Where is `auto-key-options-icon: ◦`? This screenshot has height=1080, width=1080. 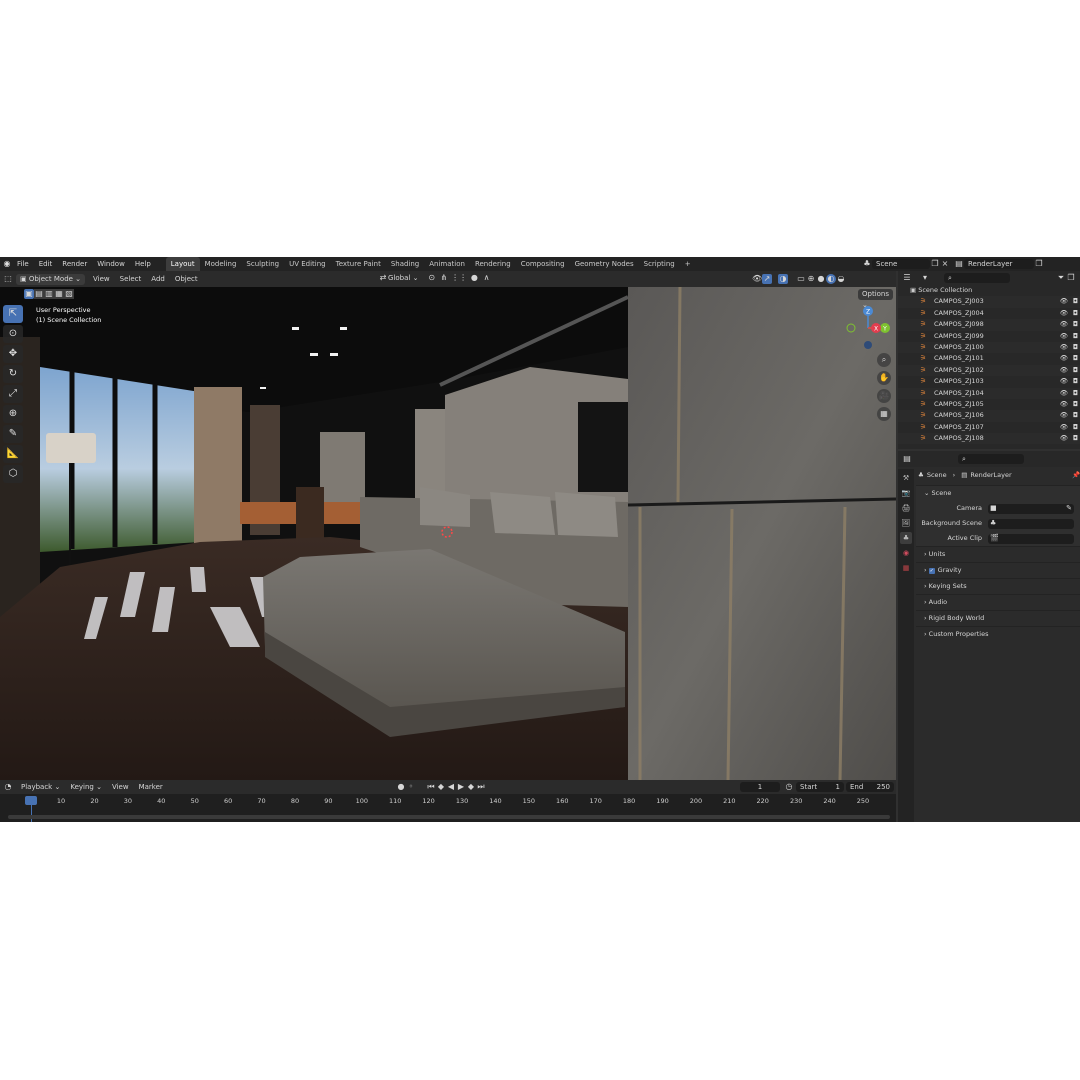 auto-key-options-icon: ◦ is located at coordinates (411, 787).